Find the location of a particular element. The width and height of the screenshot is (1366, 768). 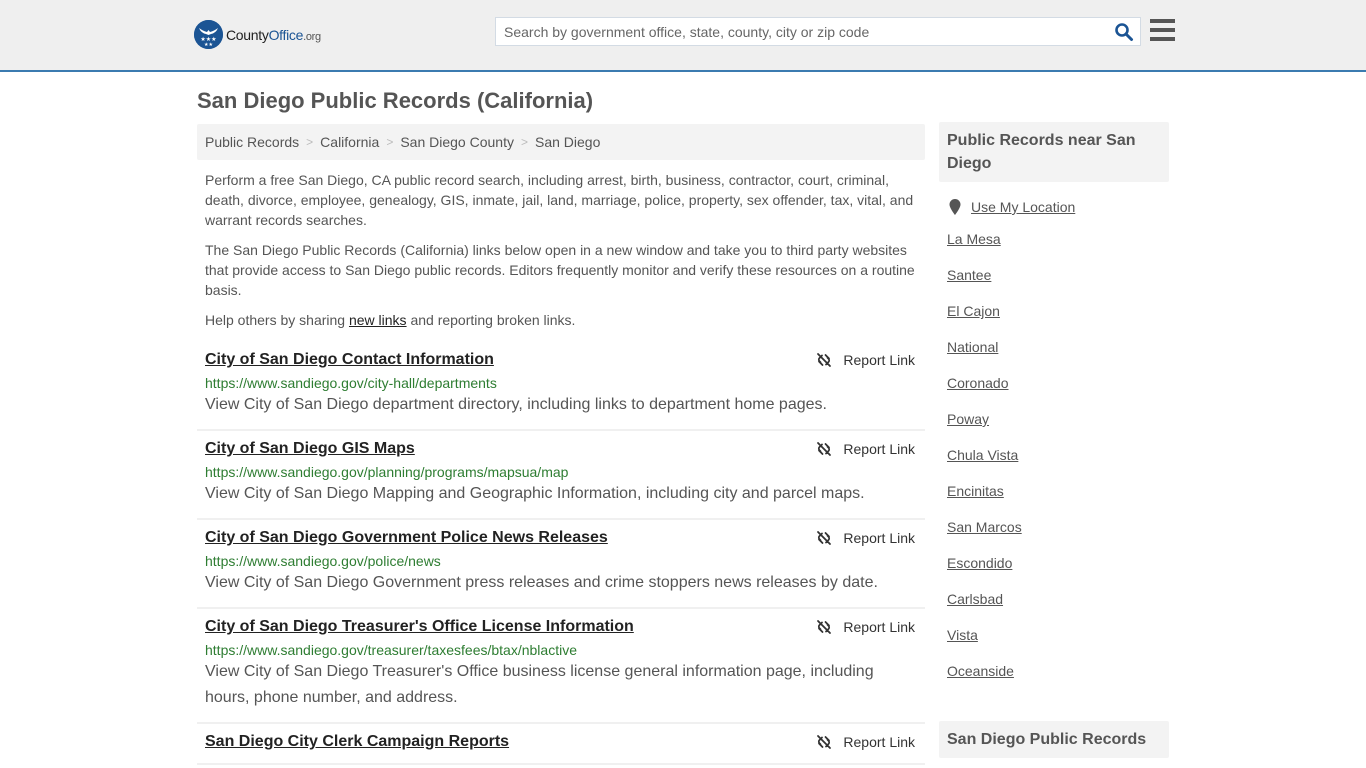

search-input is located at coordinates (796, 31).